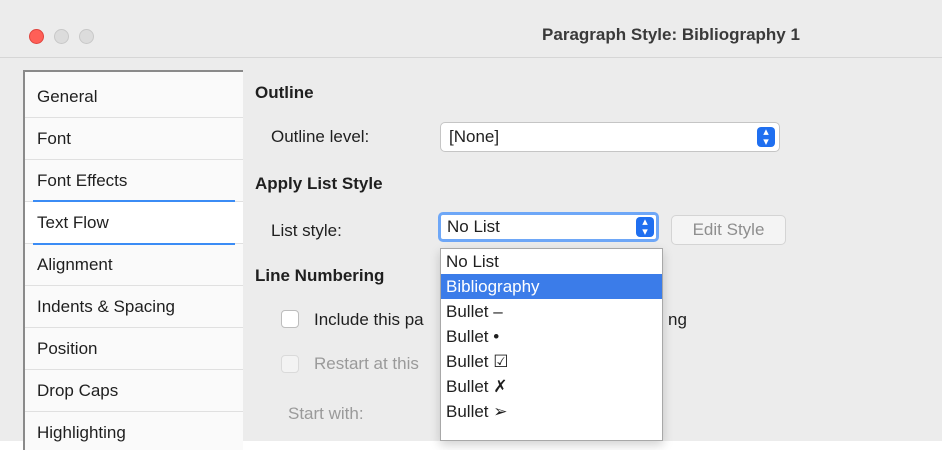  I want to click on tab-general: General, so click(134, 95).